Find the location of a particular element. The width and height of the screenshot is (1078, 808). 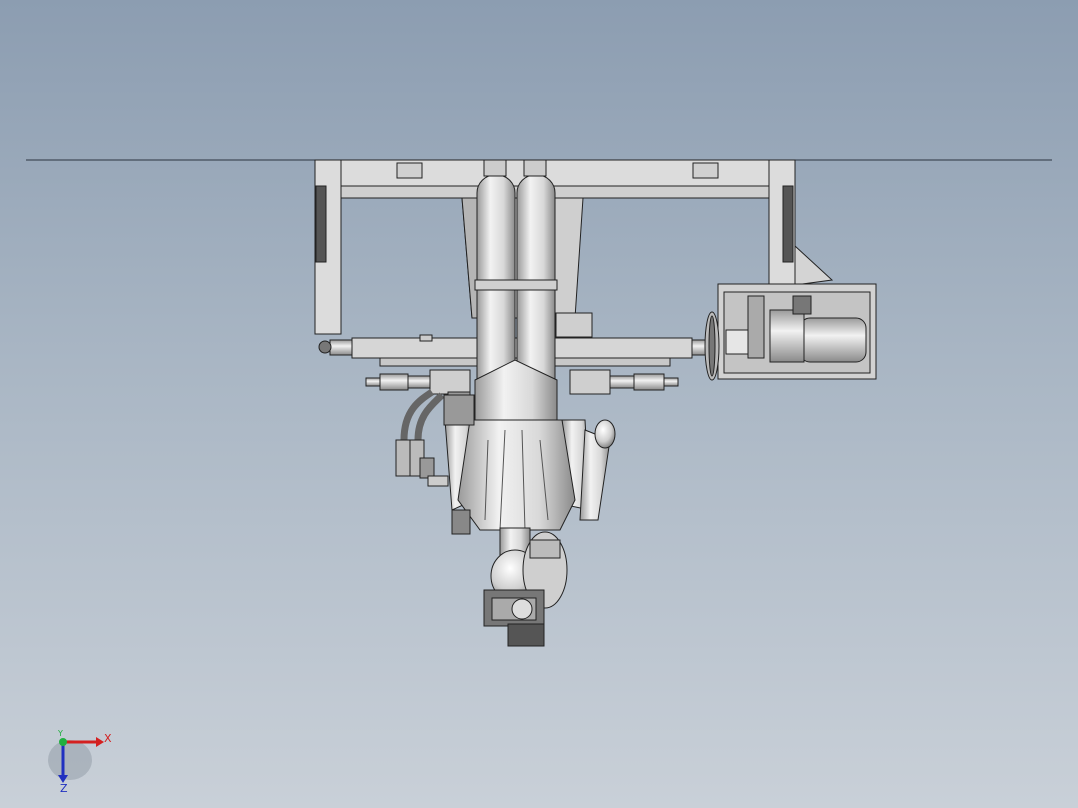

y-axis-dot is located at coordinates (63, 742).